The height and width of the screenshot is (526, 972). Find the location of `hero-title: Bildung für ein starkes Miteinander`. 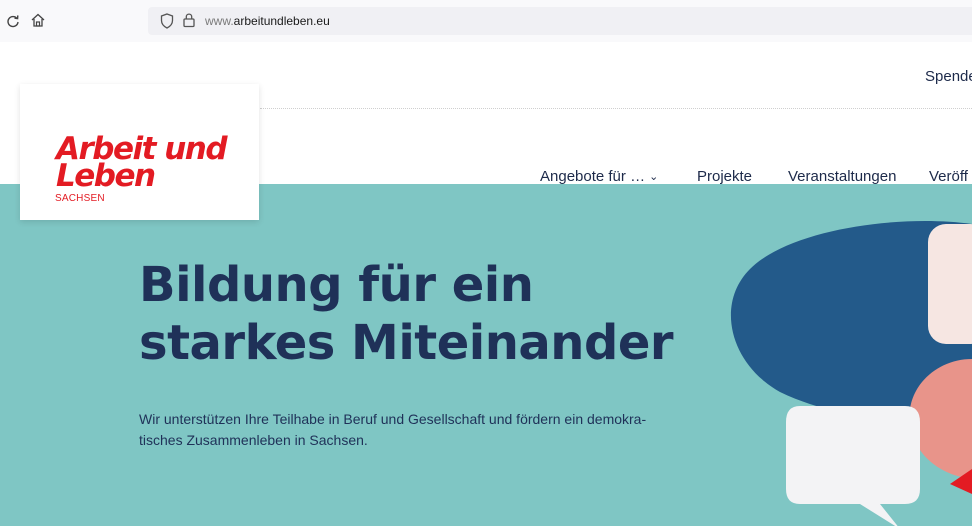

hero-title: Bildung für ein starkes Miteinander is located at coordinates (406, 314).